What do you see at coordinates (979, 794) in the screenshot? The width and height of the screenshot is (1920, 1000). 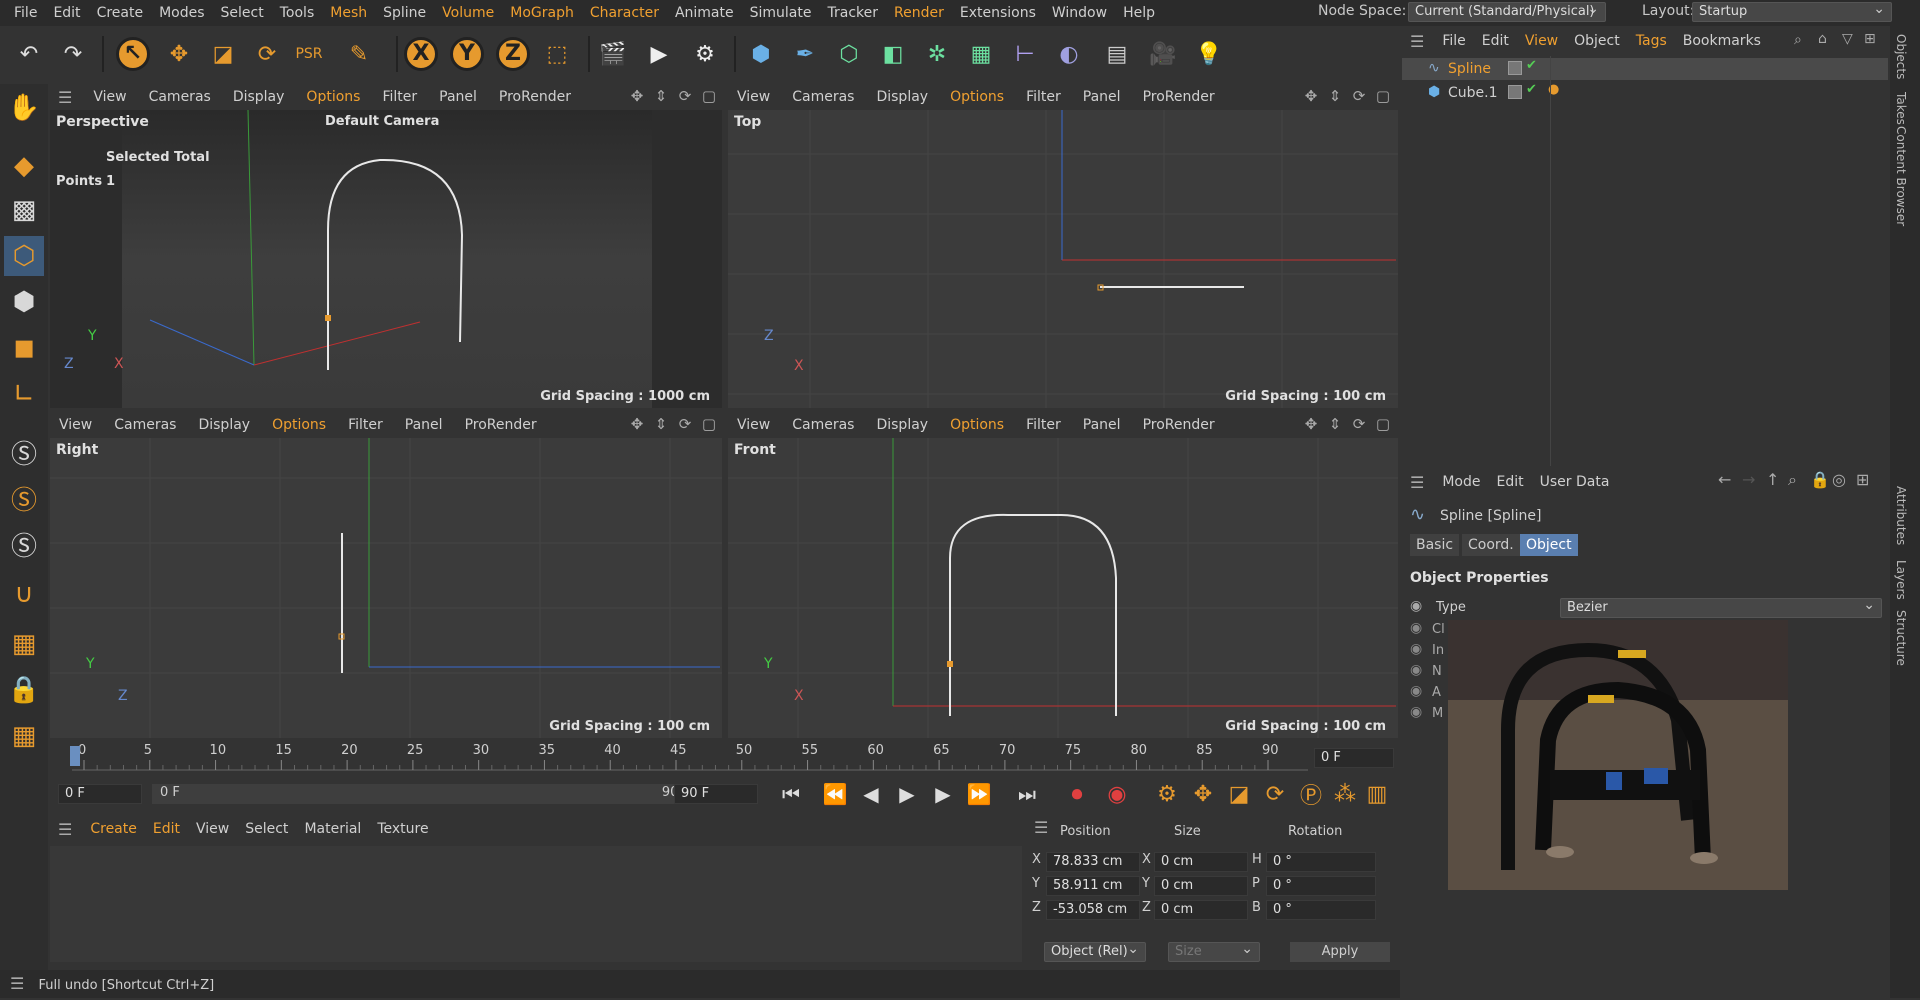 I see `next-key-icon: ⏩` at bounding box center [979, 794].